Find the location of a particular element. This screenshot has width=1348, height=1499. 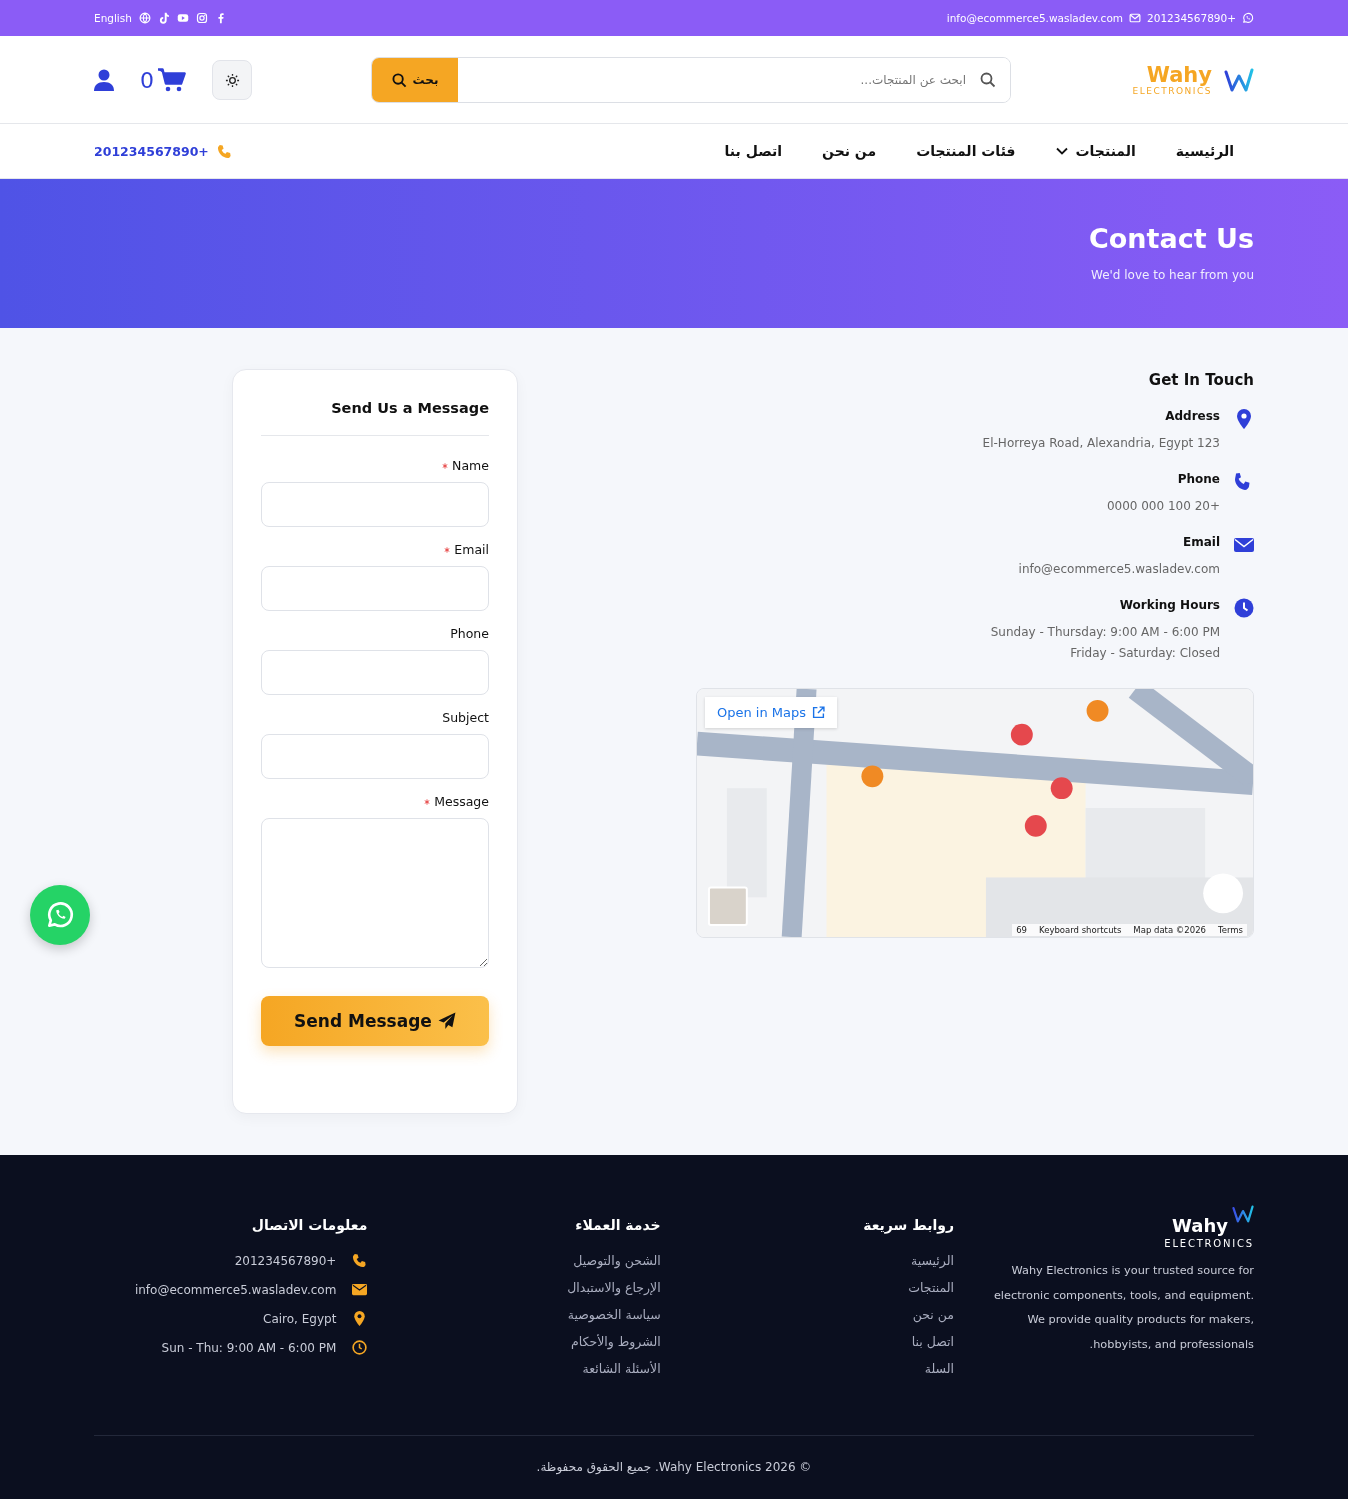

footer-link: الشحن والتوصيل is located at coordinates (617, 1260).